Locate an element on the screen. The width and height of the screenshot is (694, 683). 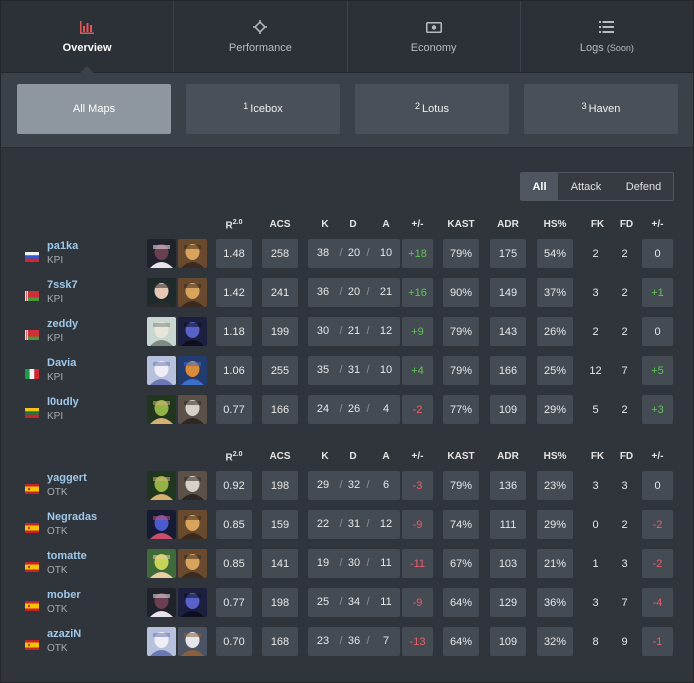
map-selector: All Maps 1 Icebox 2 Lotus 3 Haven is located at coordinates (347, 110).